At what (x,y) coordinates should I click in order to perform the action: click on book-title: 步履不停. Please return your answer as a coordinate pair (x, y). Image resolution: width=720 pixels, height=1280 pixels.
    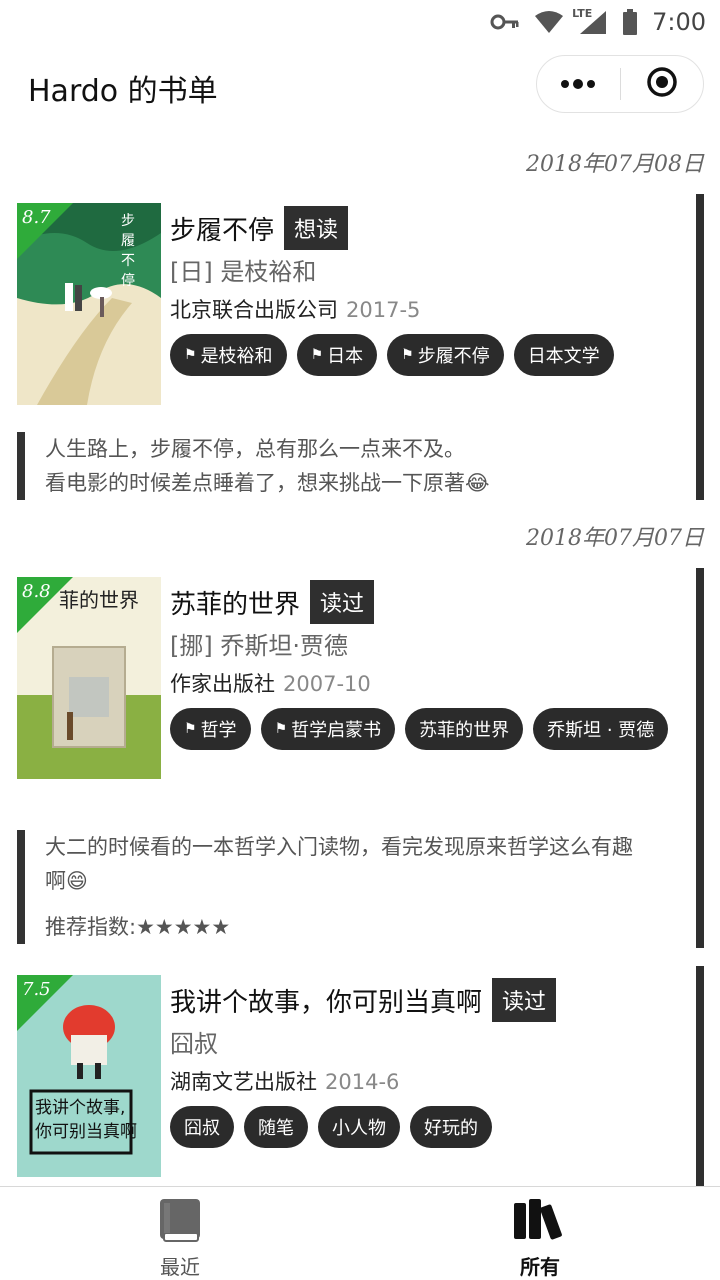
    Looking at the image, I should click on (222, 230).